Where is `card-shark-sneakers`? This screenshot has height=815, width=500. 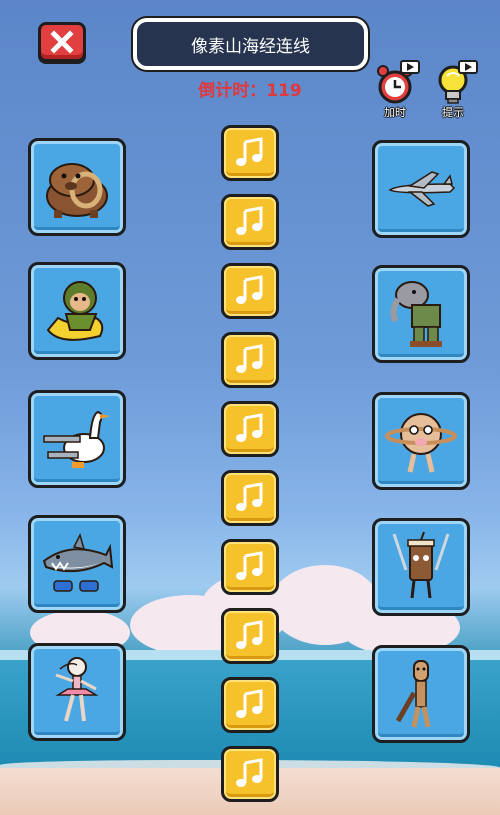 card-shark-sneakers is located at coordinates (77, 564).